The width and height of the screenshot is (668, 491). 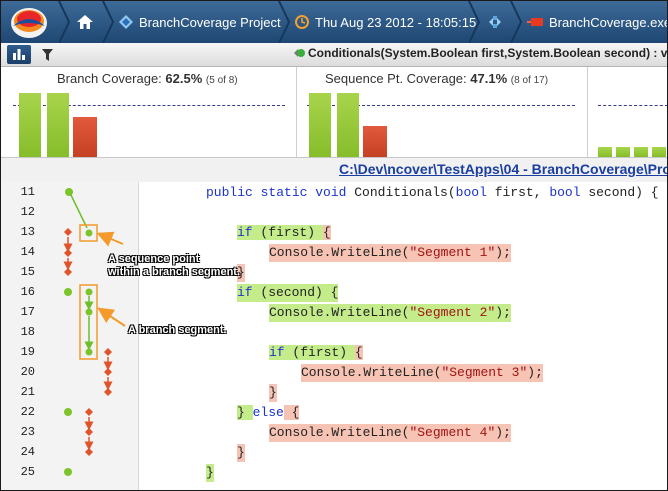 What do you see at coordinates (422, 373) in the screenshot?
I see `code-line-20: Console.WriteLine("Segment 3");` at bounding box center [422, 373].